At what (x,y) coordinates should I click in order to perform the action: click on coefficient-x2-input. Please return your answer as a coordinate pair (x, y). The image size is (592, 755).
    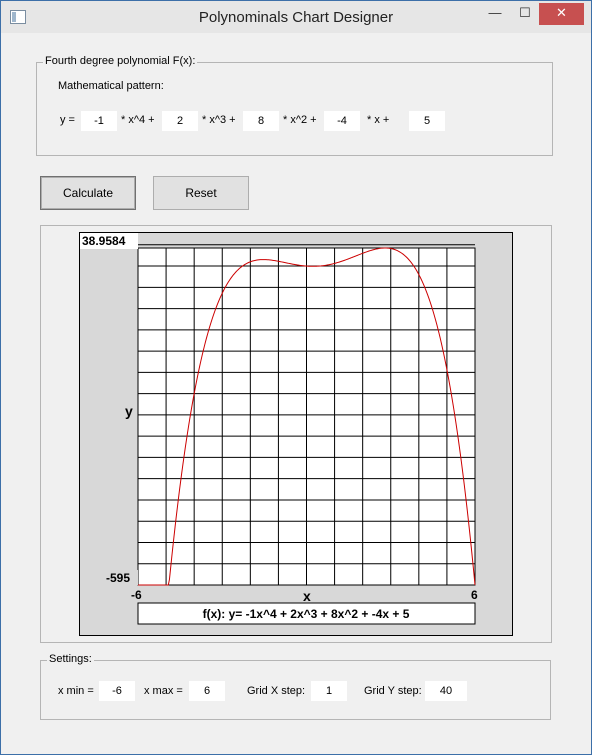
    Looking at the image, I should click on (261, 121).